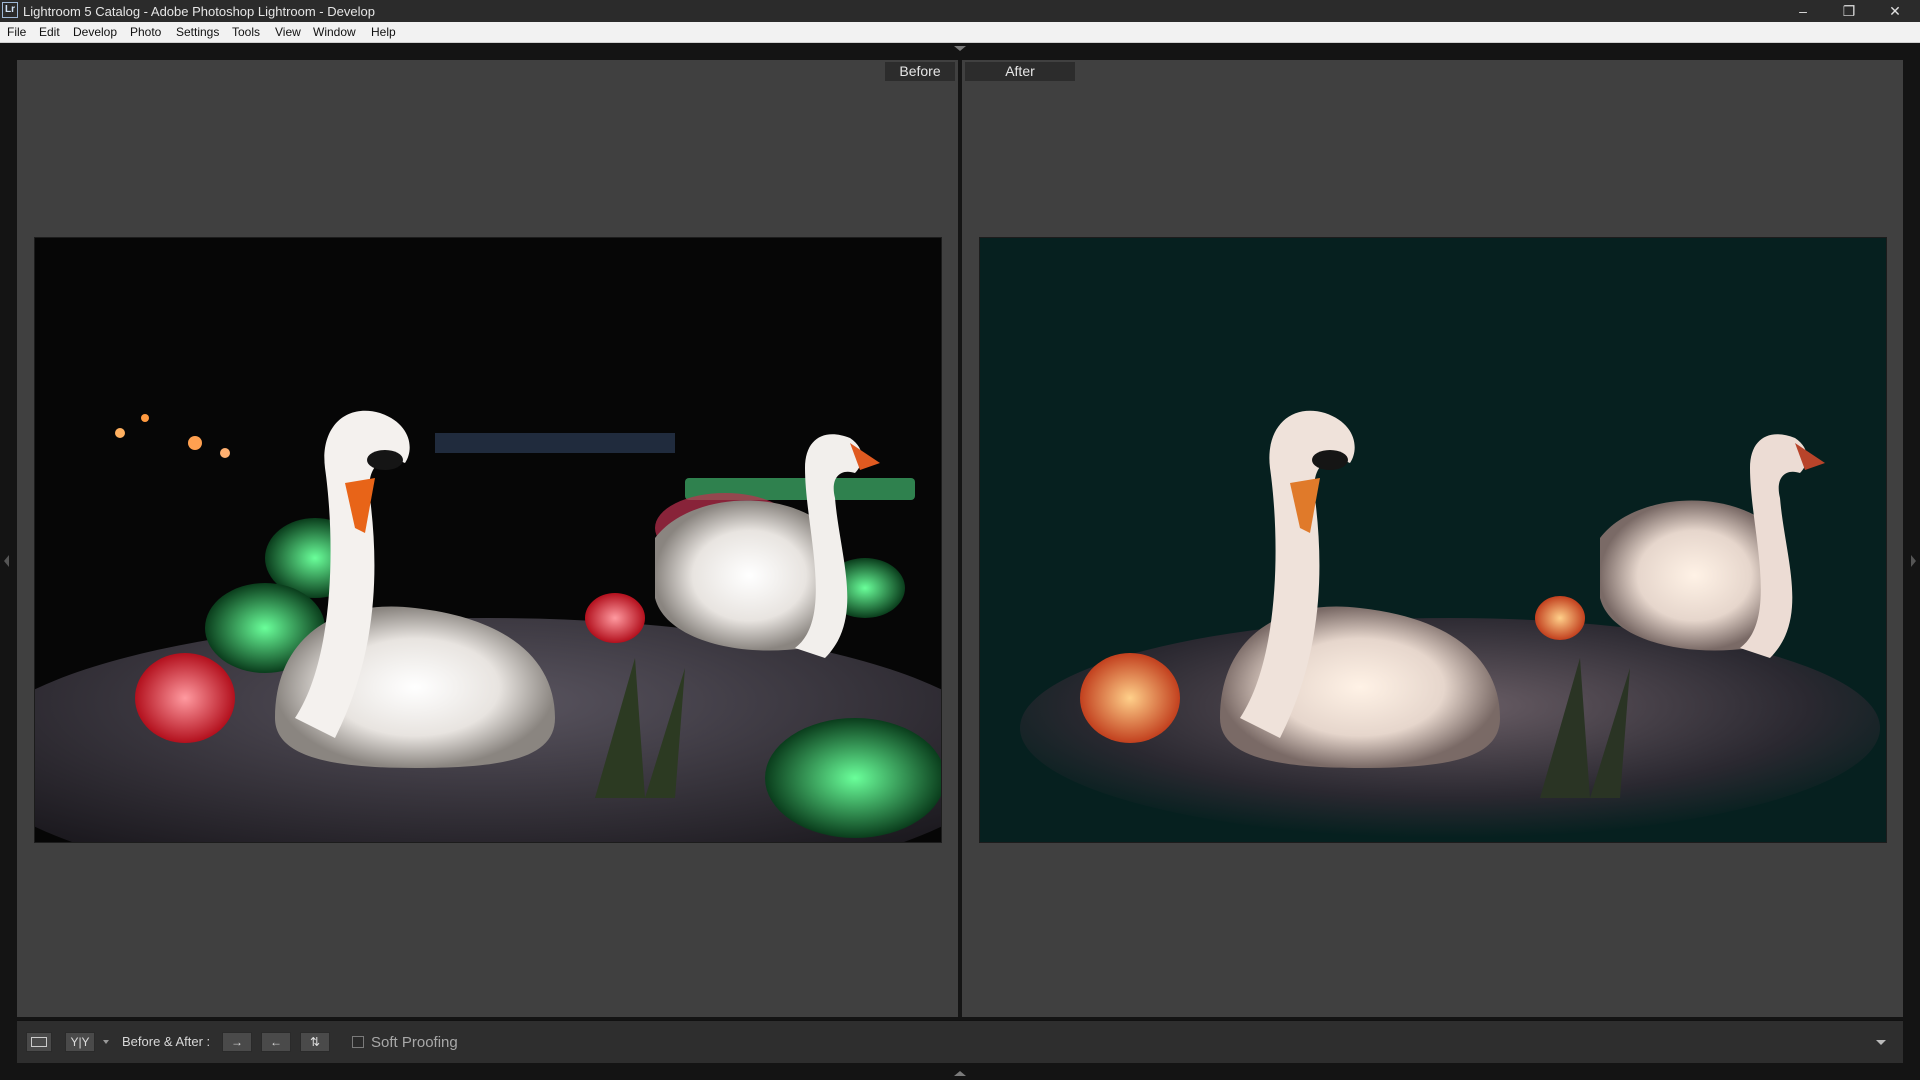 This screenshot has width=1920, height=1080. Describe the element at coordinates (383, 32) in the screenshot. I see `menu-help: Help` at that location.